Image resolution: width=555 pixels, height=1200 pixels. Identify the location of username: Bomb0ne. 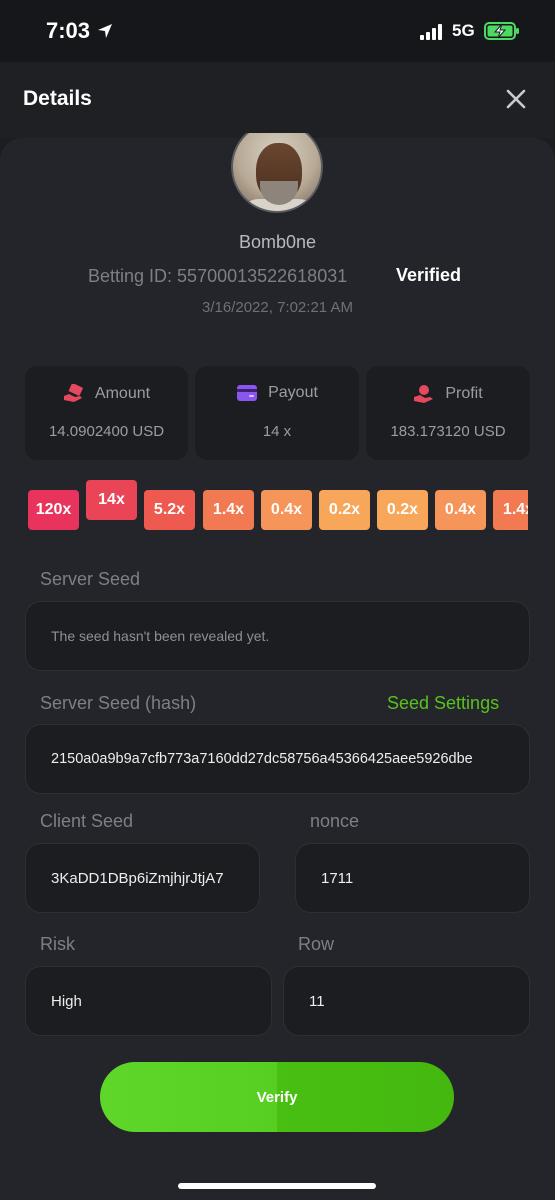
(277, 242).